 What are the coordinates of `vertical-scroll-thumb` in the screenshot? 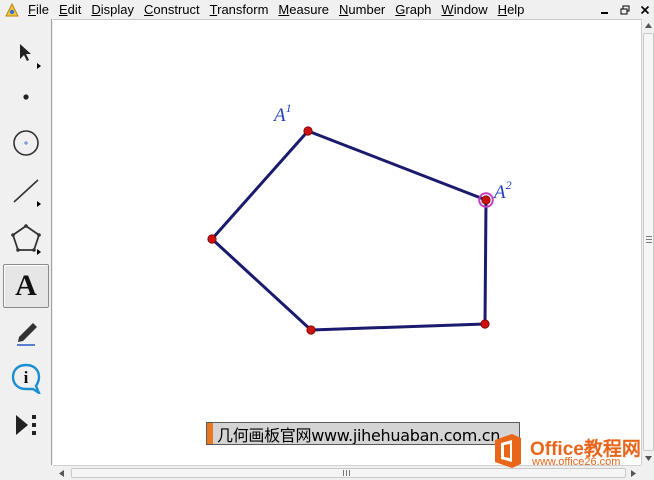 It's located at (648, 242).